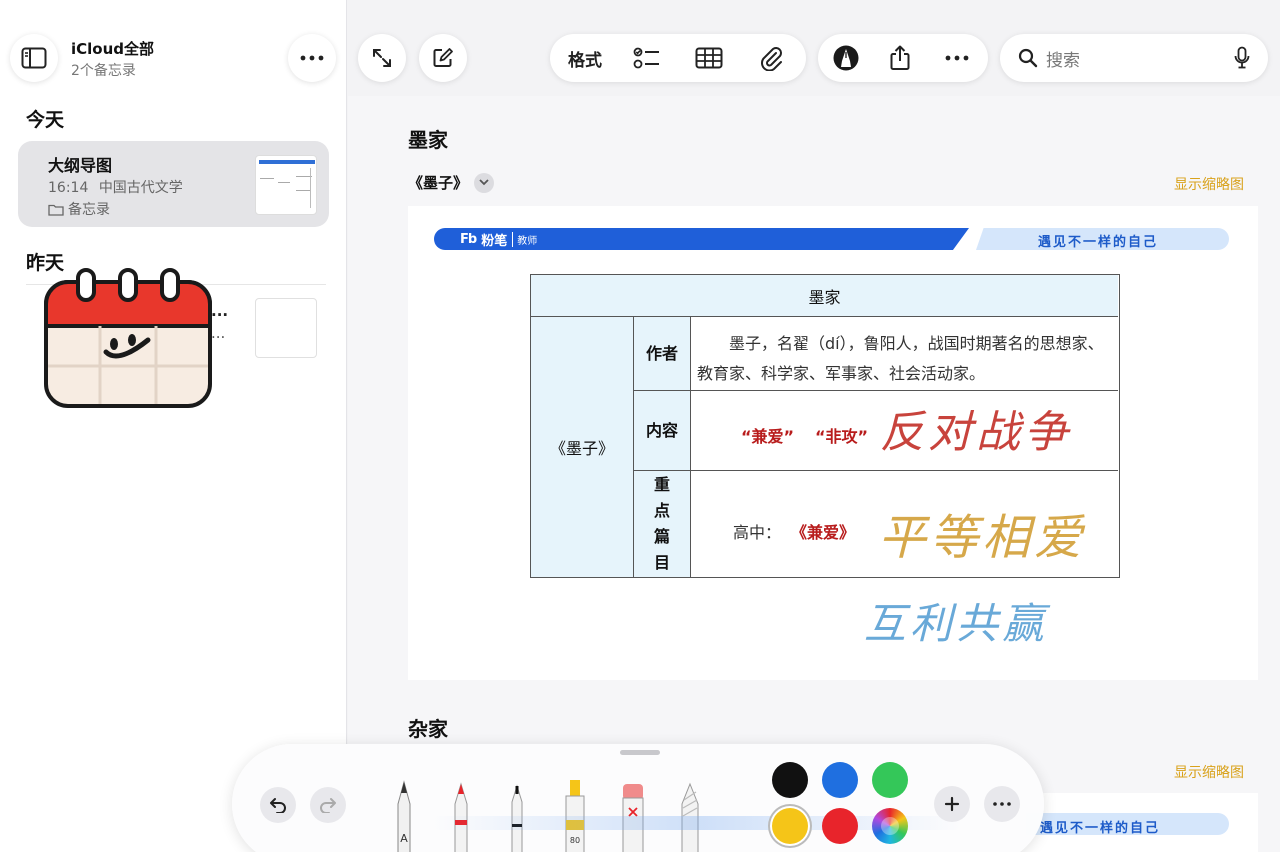 The image size is (1280, 852). I want to click on checklist-icon, so click(646, 58).